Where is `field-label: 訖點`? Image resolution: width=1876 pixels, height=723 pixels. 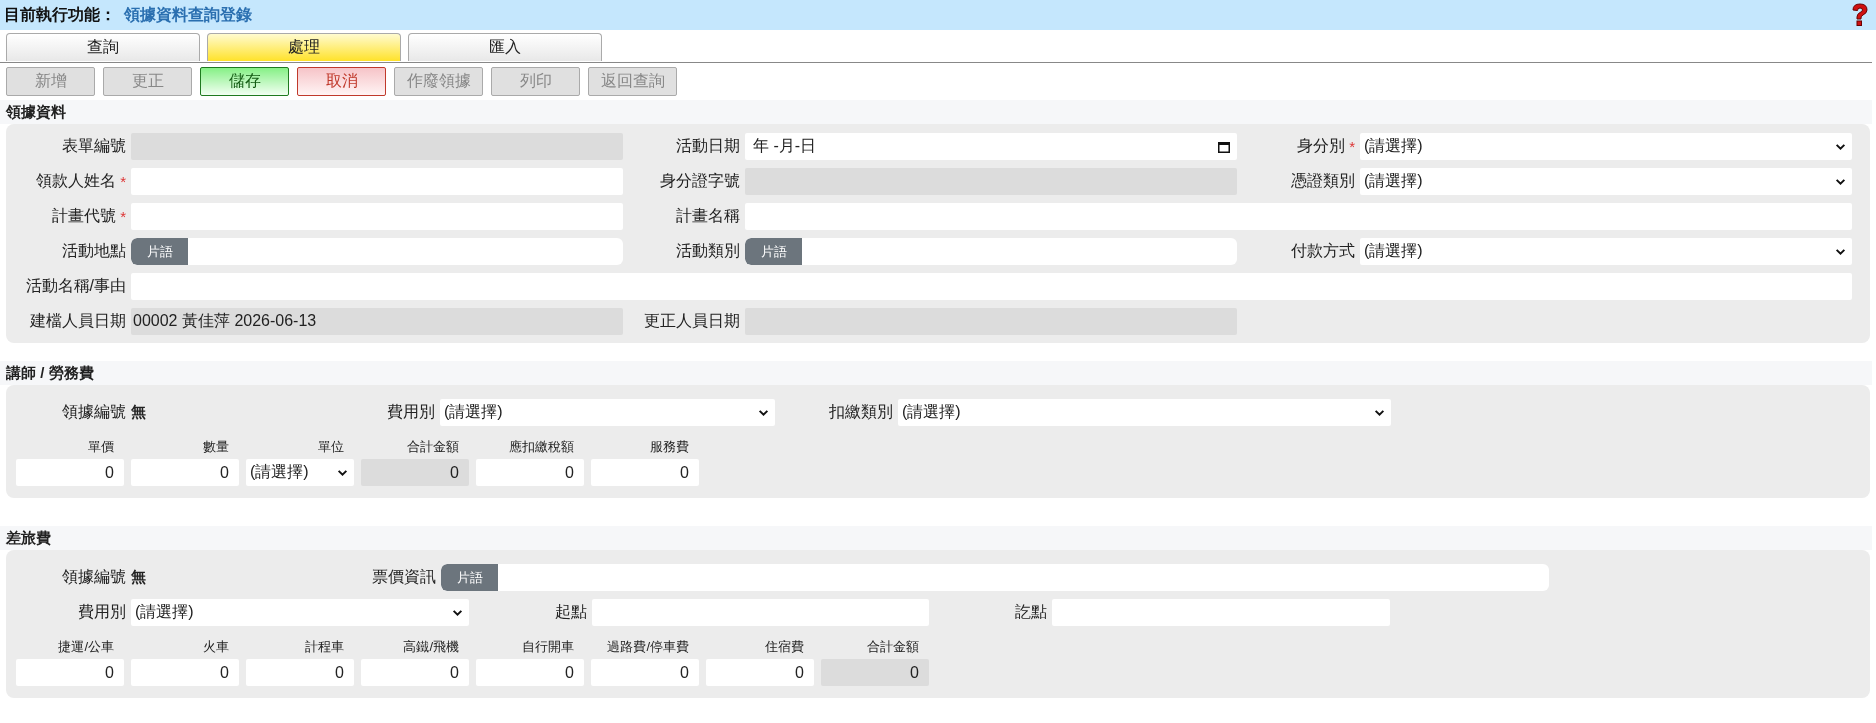 field-label: 訖點 is located at coordinates (1031, 612).